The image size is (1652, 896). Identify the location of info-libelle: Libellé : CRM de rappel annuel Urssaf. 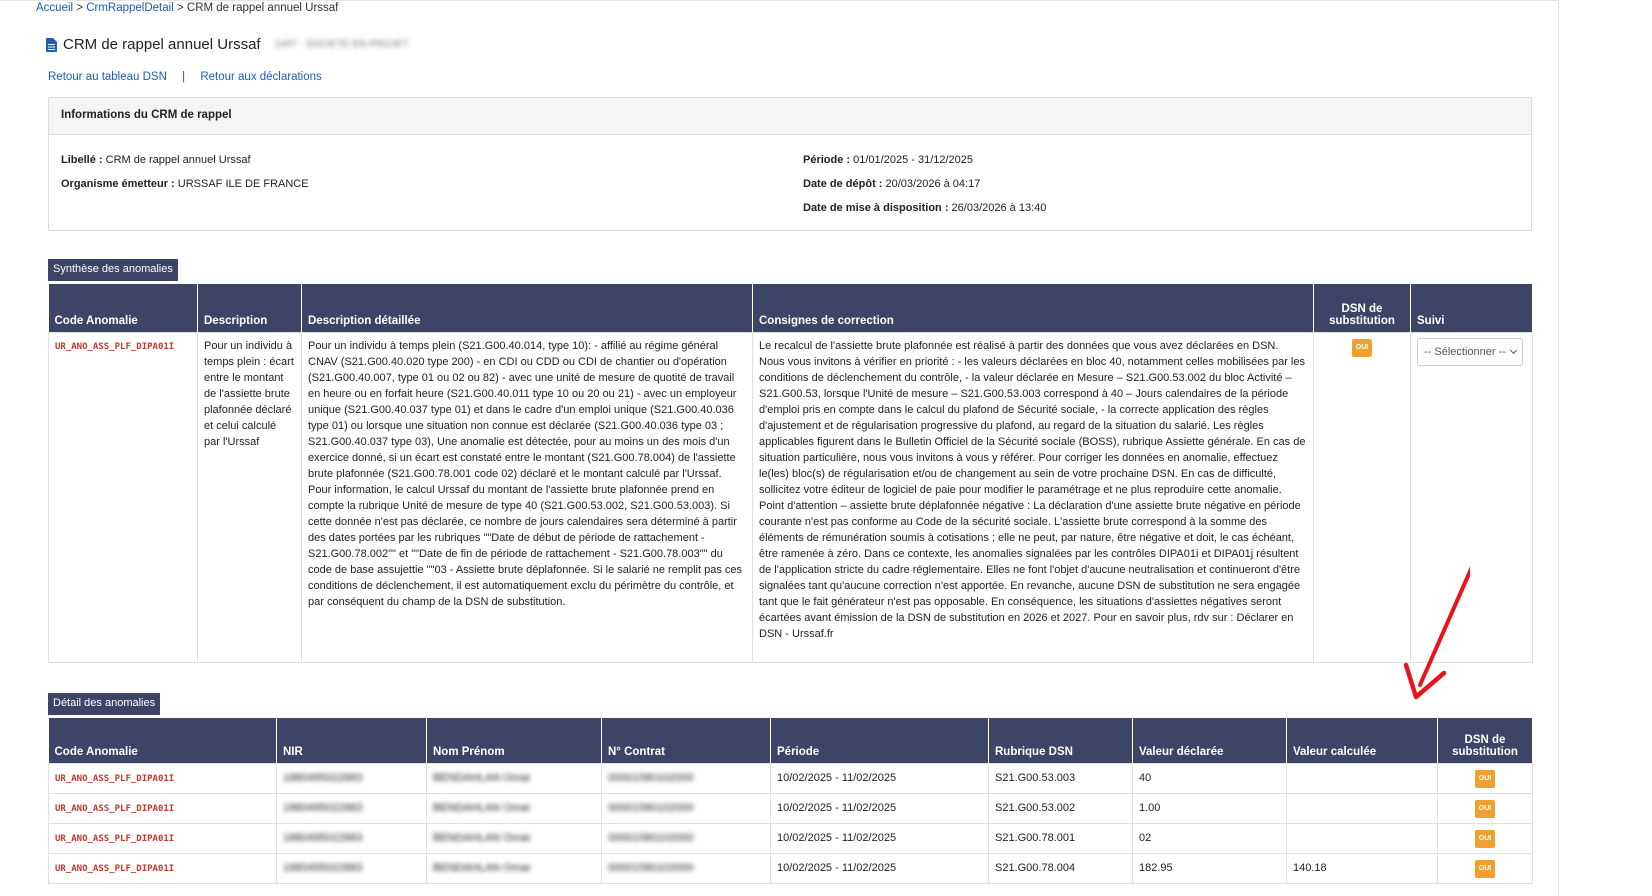
(156, 160).